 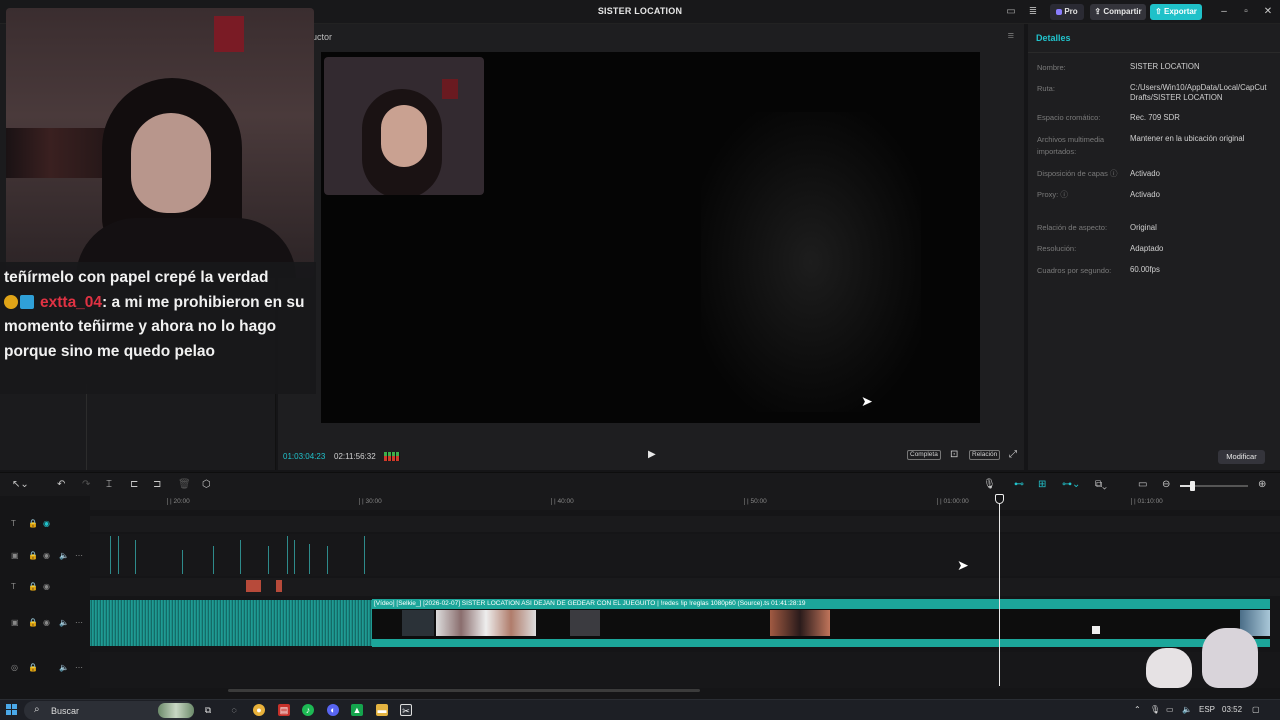 I want to click on clock: 03:52, so click(x=1232, y=709).